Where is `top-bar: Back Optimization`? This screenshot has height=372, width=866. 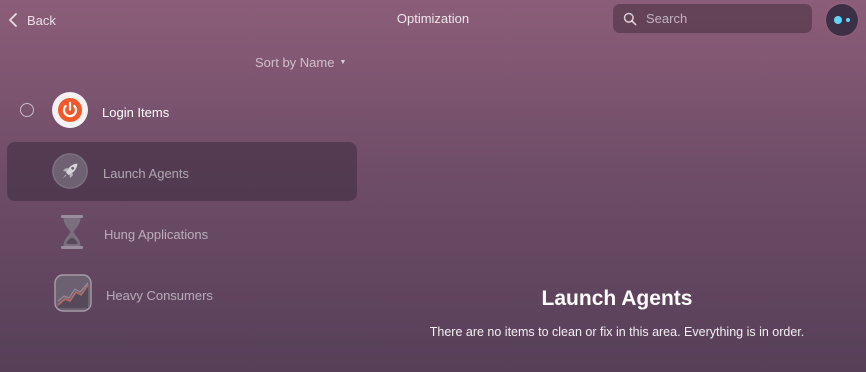 top-bar: Back Optimization is located at coordinates (433, 20).